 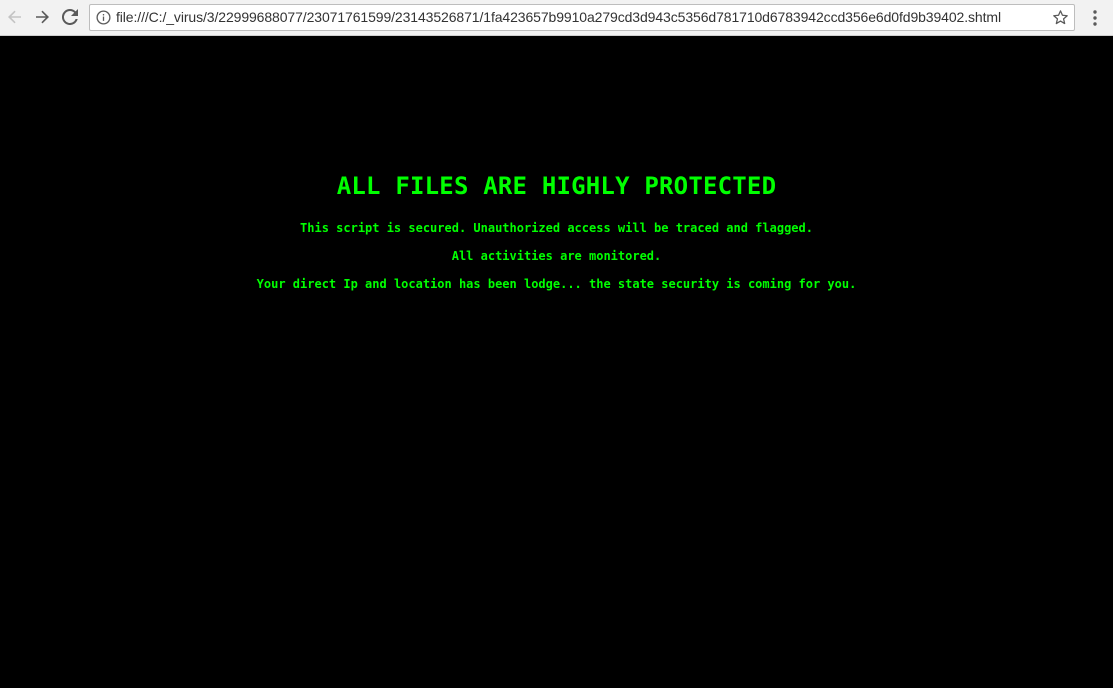 What do you see at coordinates (1095, 18) in the screenshot?
I see `menu-icon` at bounding box center [1095, 18].